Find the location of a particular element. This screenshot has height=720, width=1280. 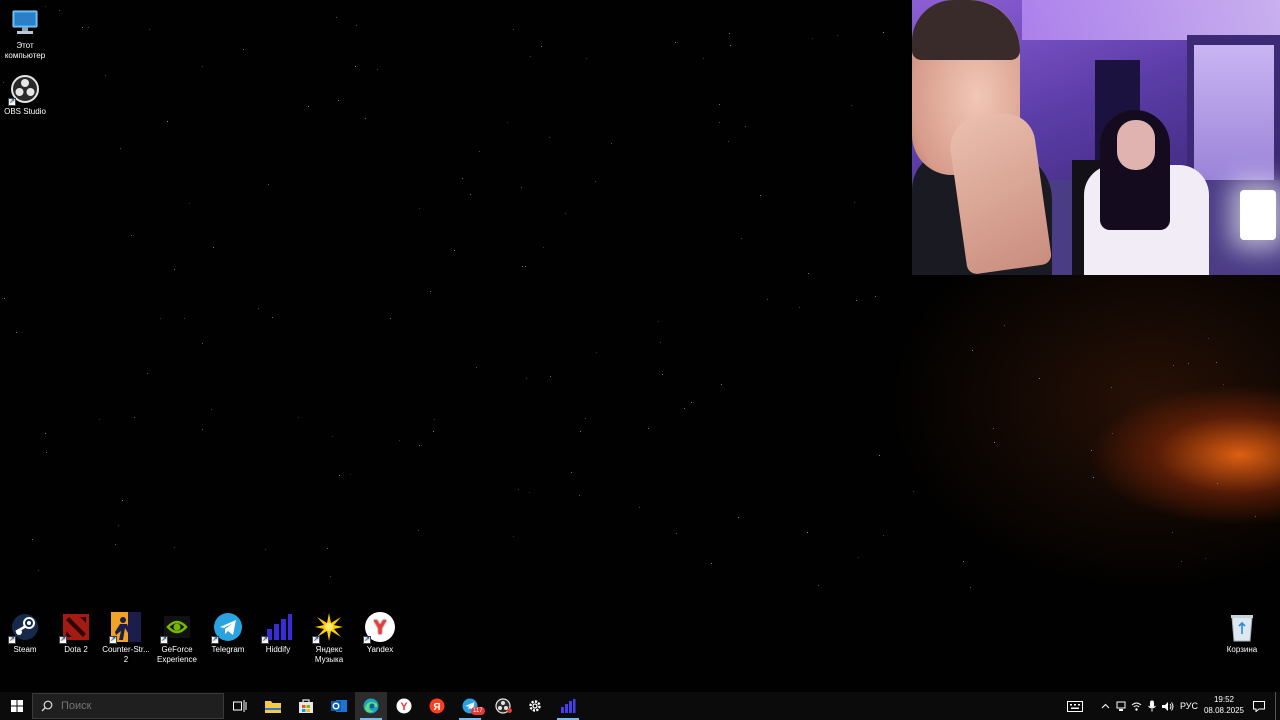

desktop-icon-yandex-music: ↗ Яндекс Музыка is located at coordinates (329, 637).